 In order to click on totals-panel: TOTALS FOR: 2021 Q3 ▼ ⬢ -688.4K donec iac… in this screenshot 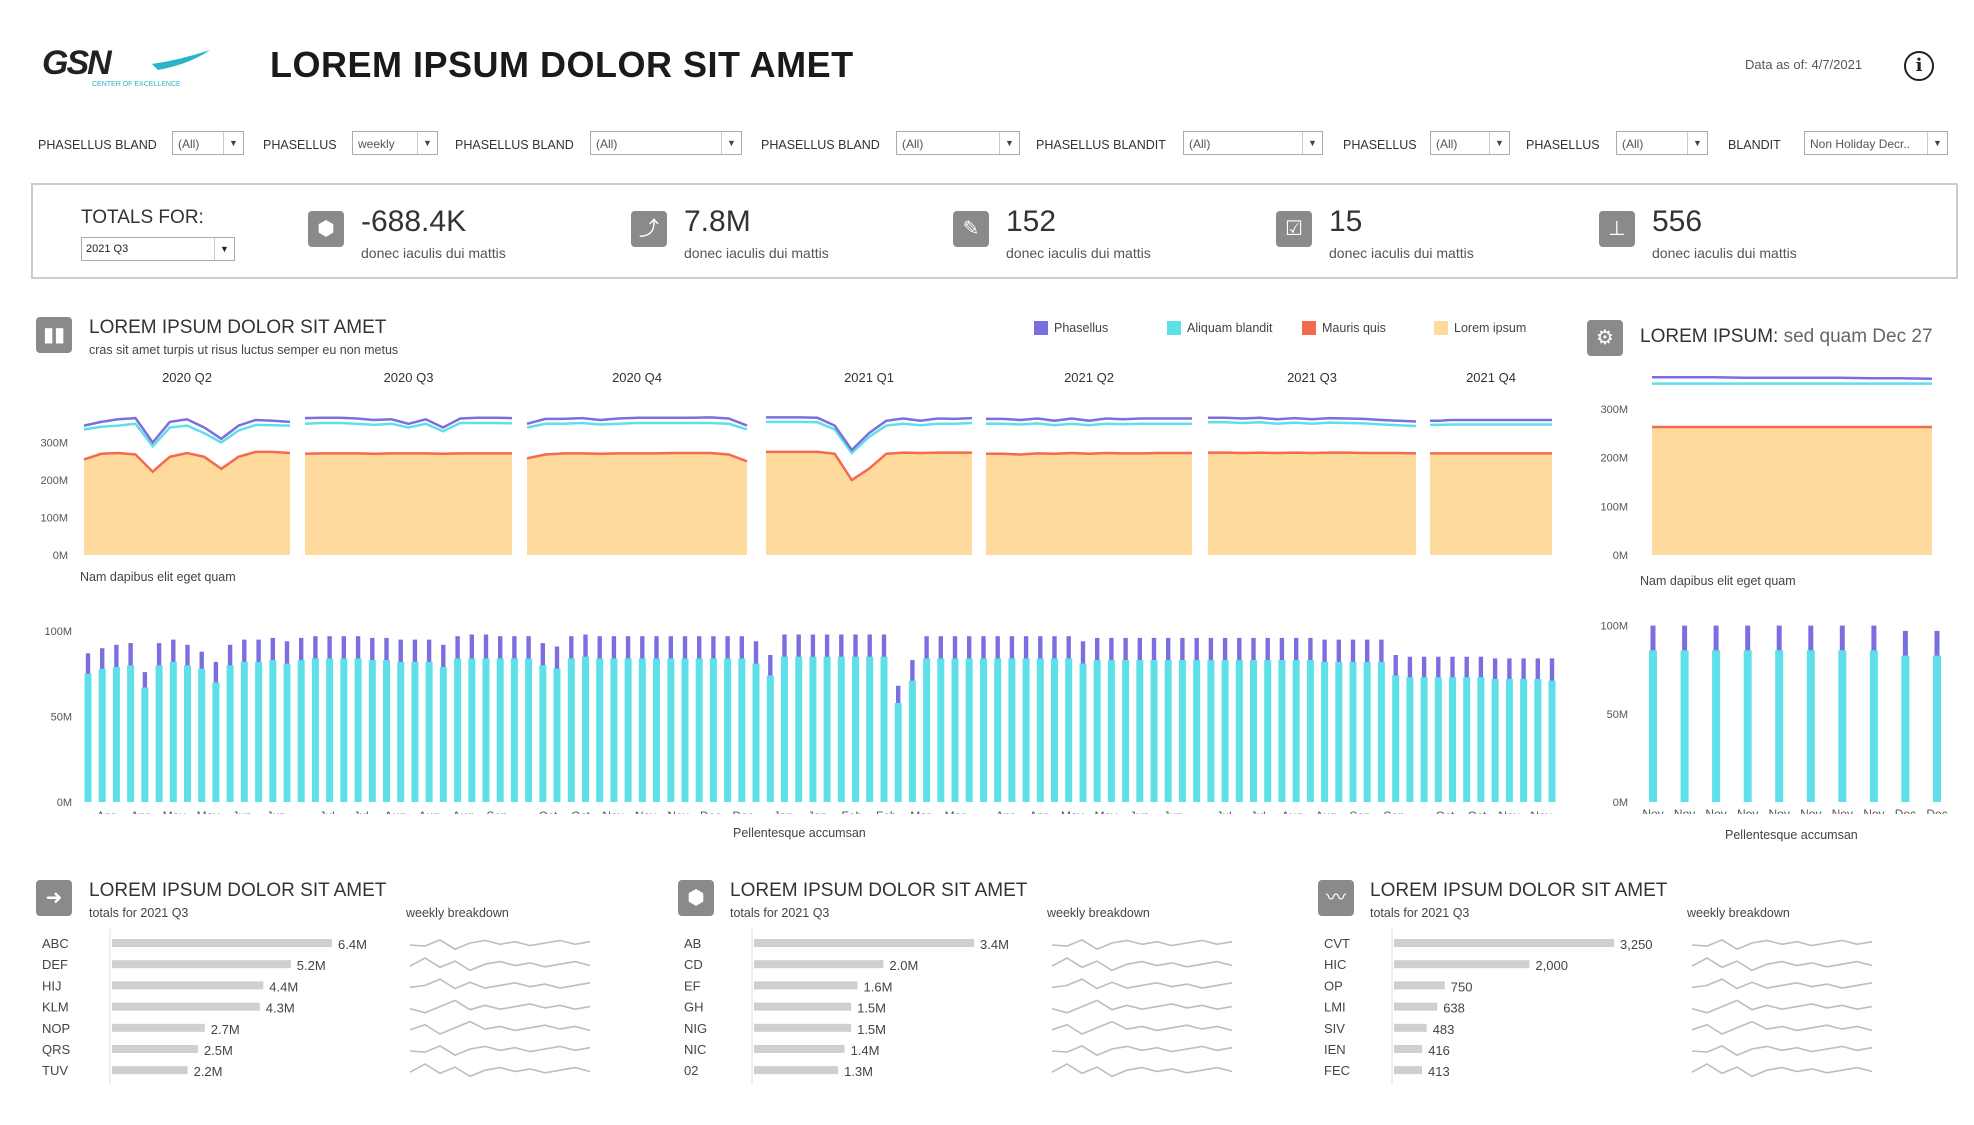, I will do `click(994, 231)`.